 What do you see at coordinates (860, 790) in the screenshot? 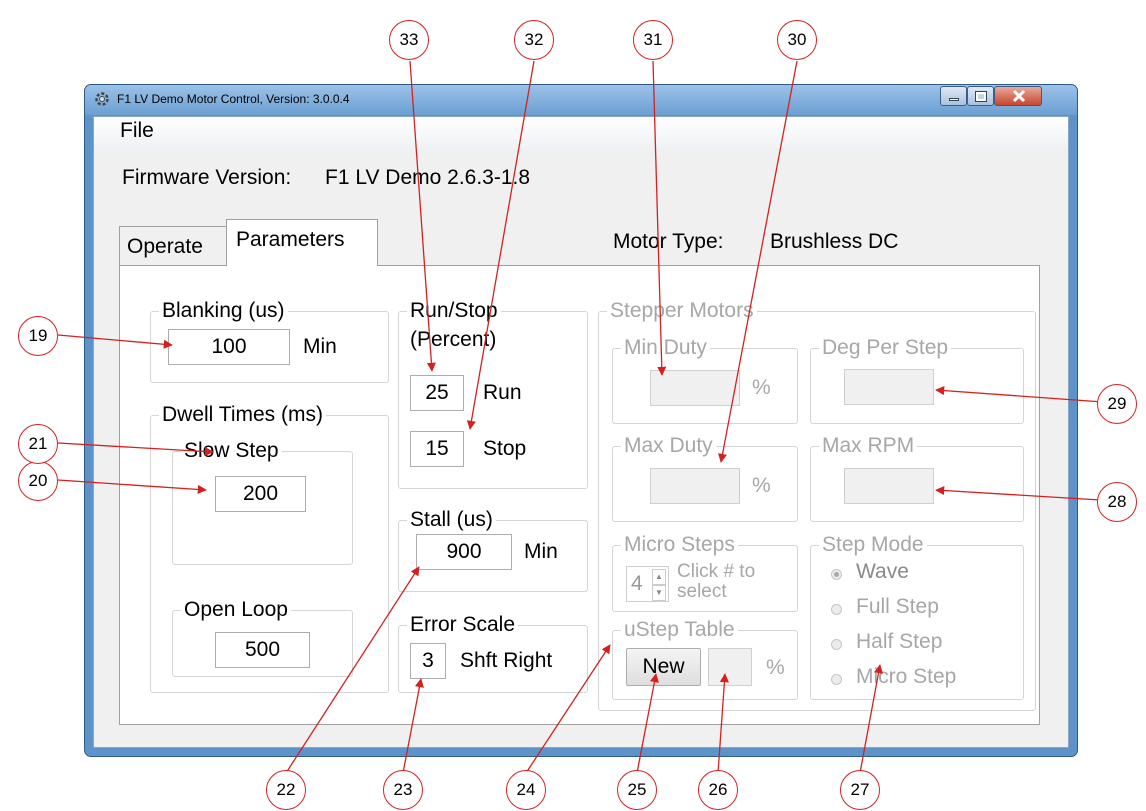
I see `callout-27: 27` at bounding box center [860, 790].